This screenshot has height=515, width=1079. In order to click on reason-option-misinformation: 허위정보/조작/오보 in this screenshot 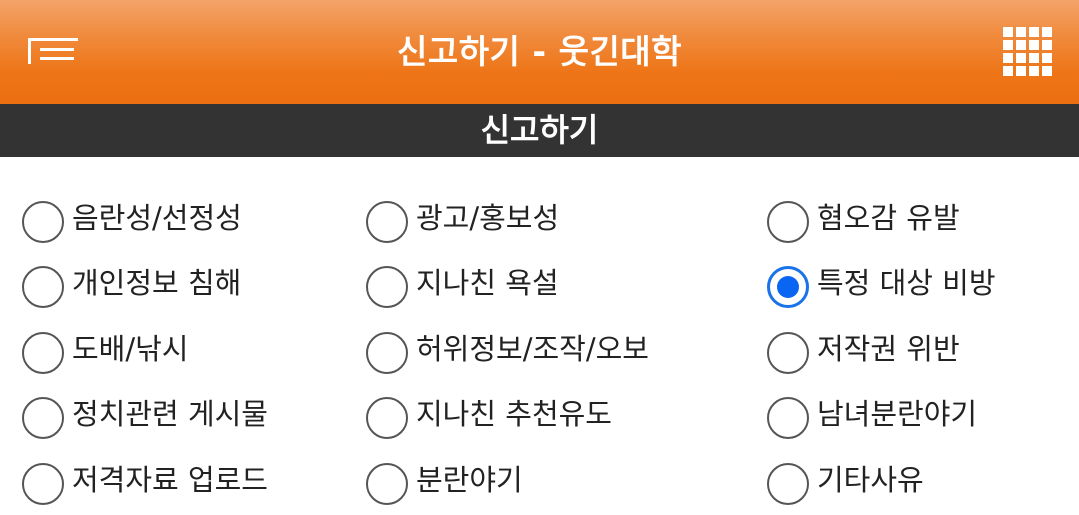, I will do `click(507, 353)`.